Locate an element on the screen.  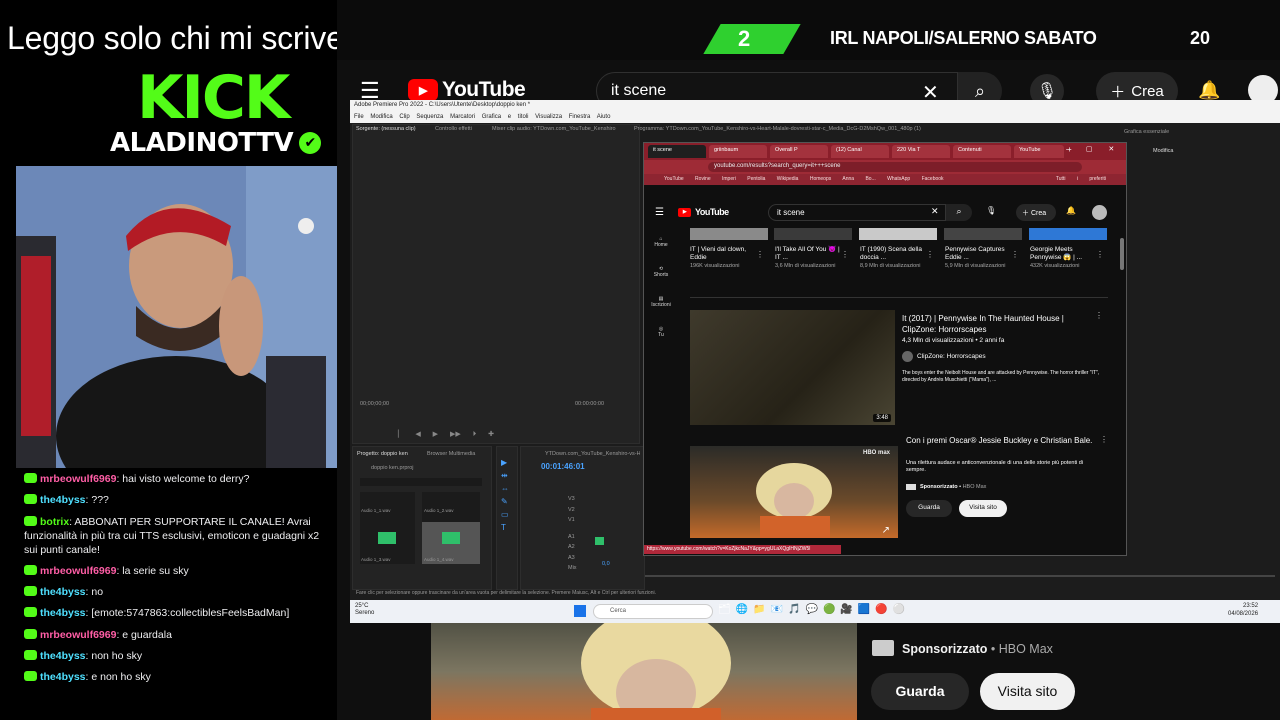
windows-start-icon is located at coordinates (580, 611).